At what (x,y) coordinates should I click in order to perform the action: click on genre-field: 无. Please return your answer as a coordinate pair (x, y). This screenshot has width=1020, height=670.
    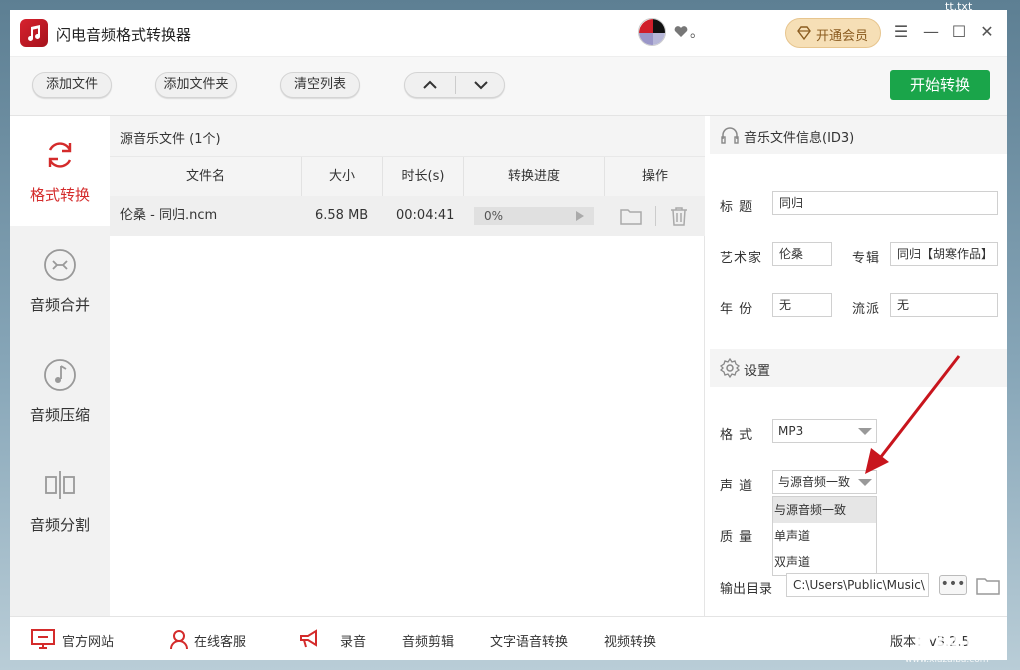
    Looking at the image, I should click on (944, 305).